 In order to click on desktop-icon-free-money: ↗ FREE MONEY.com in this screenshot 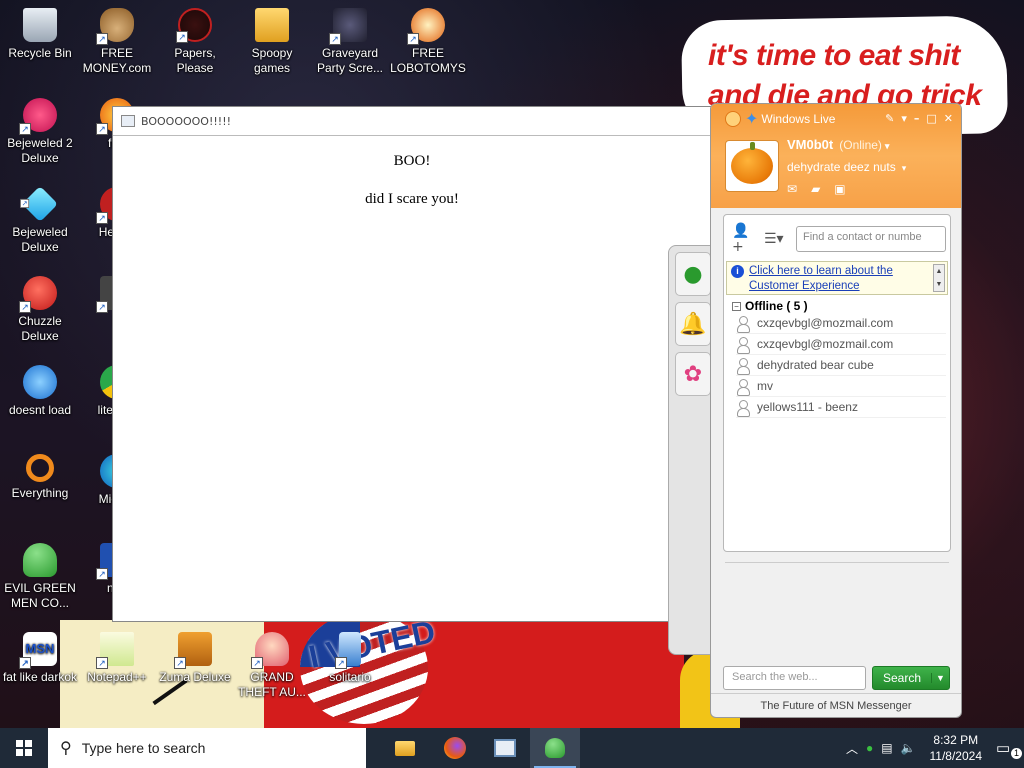, I will do `click(117, 42)`.